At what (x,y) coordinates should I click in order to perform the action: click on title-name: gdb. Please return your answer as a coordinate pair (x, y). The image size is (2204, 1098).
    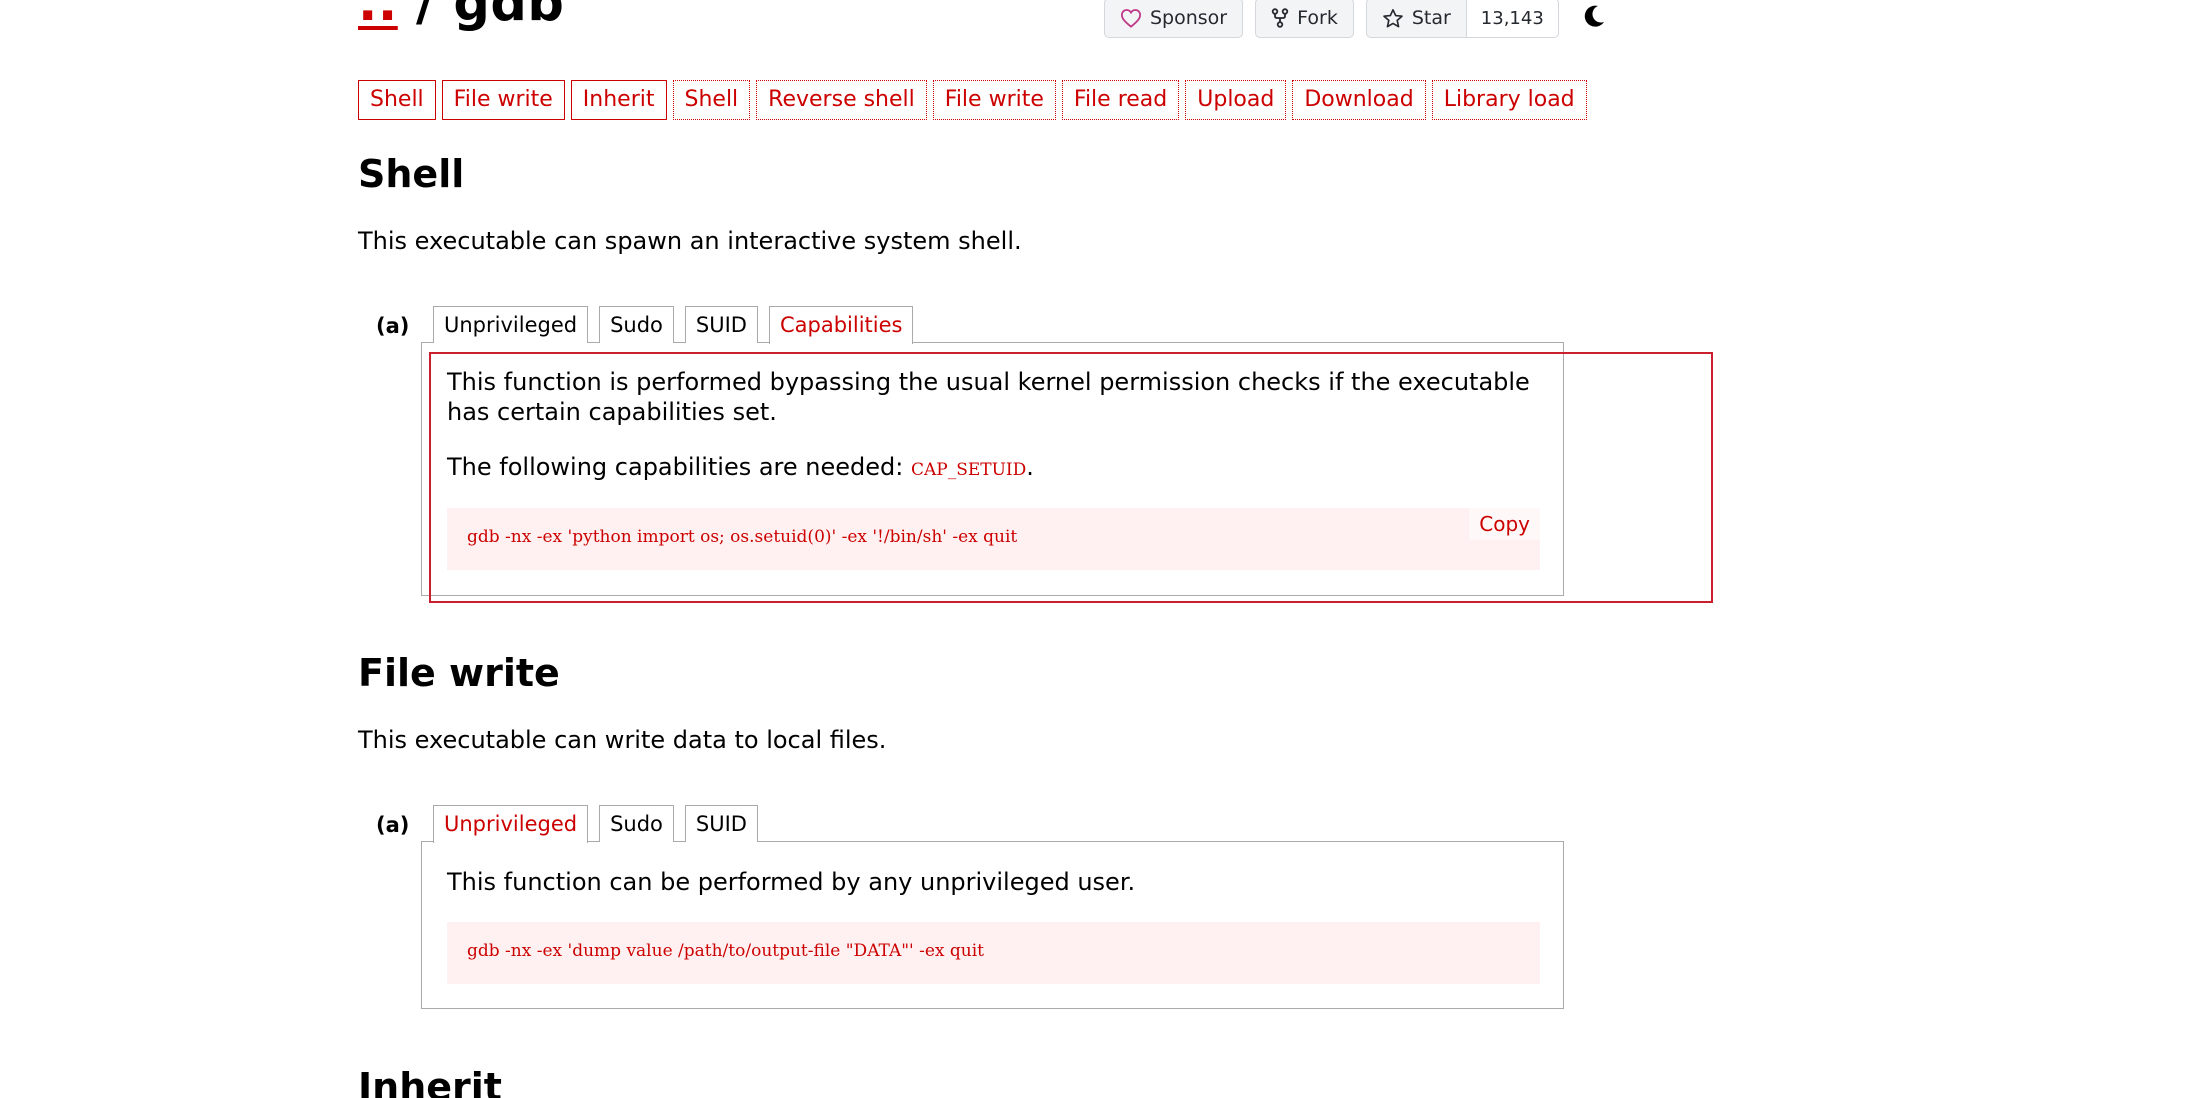
    Looking at the image, I should click on (509, 16).